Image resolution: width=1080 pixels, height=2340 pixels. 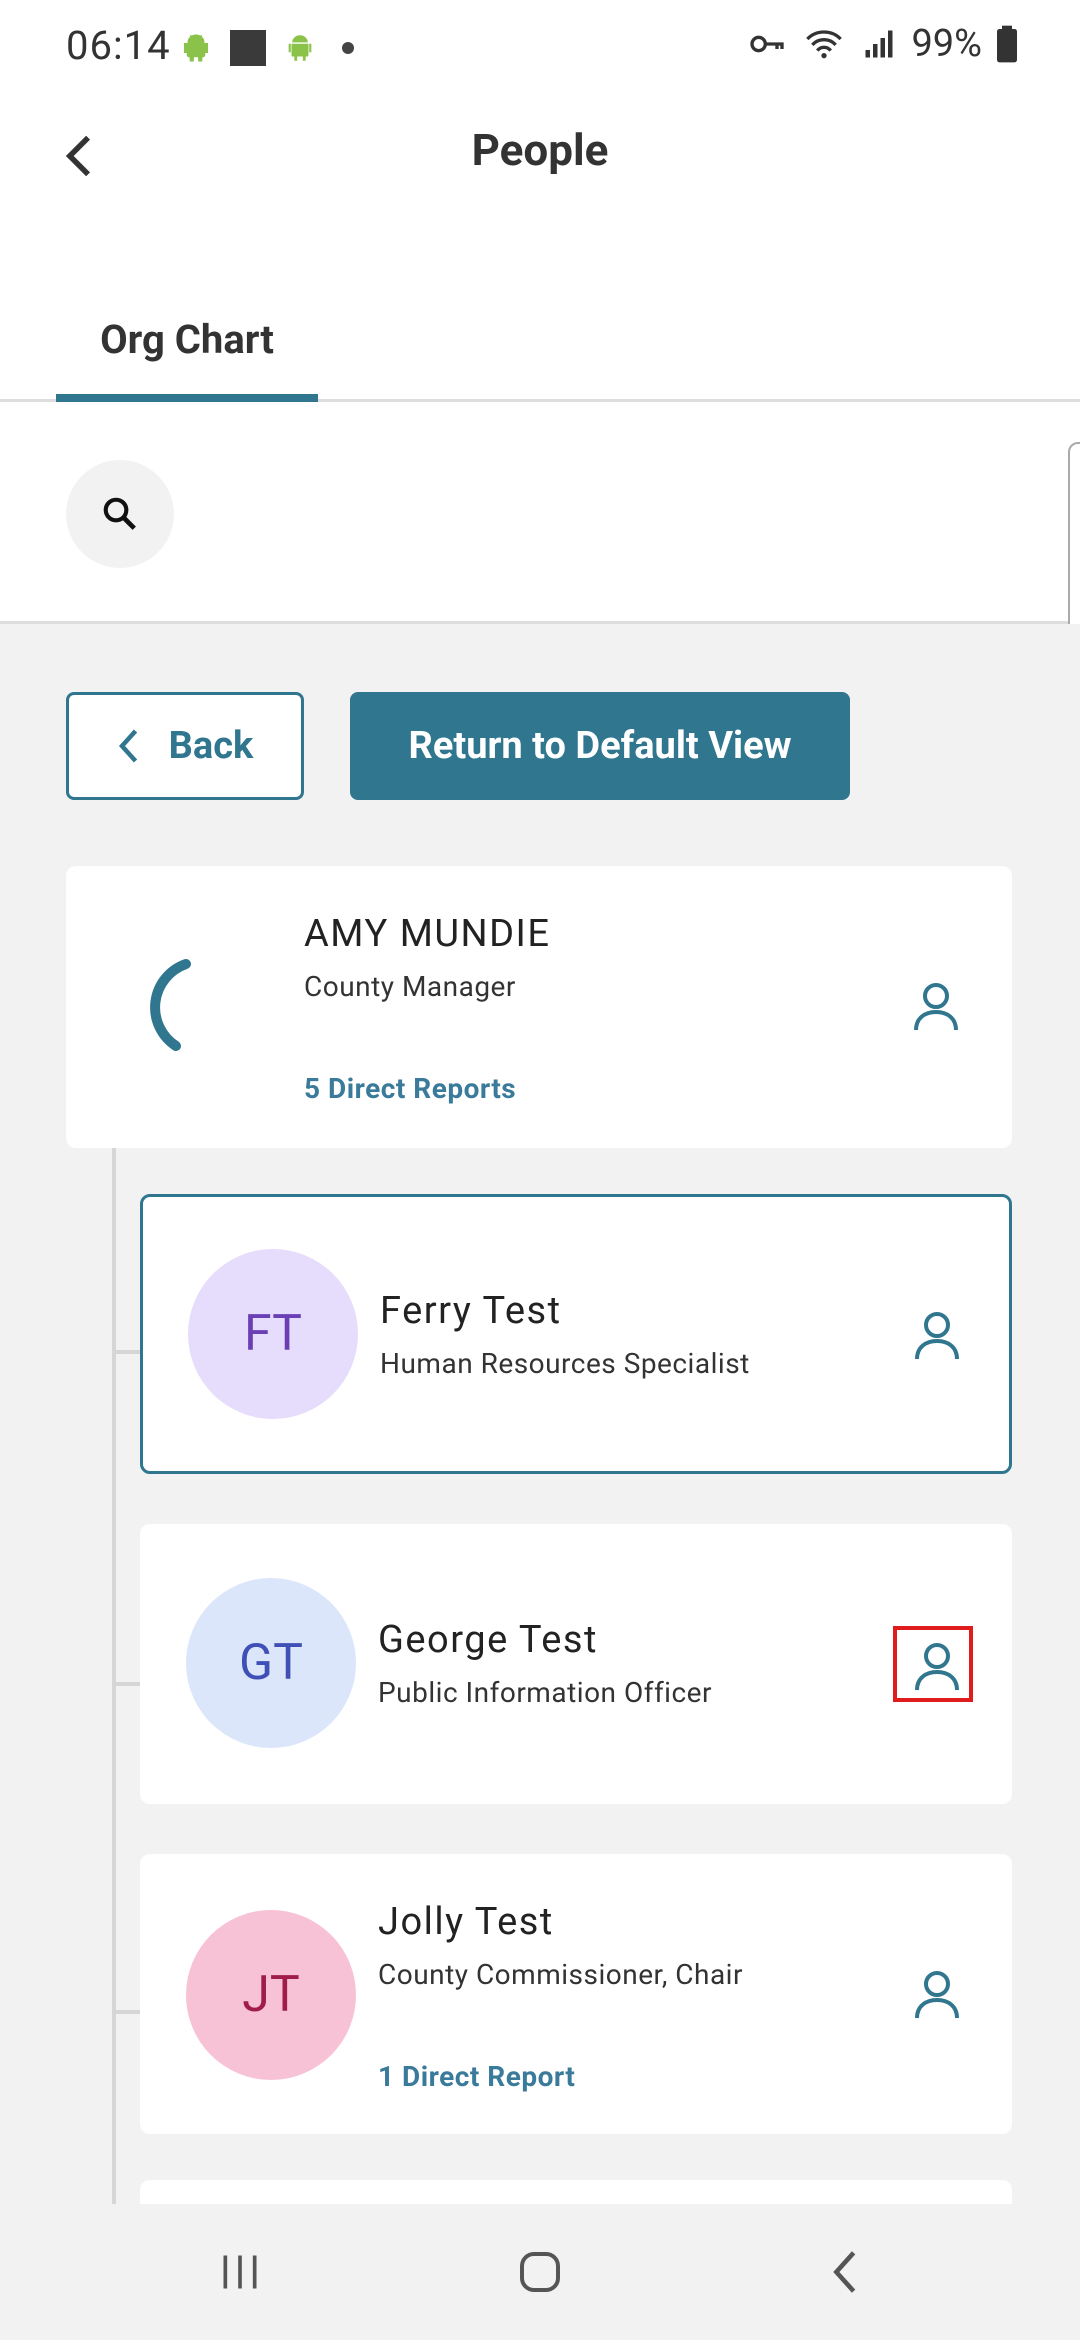 I want to click on system-nav-bar, so click(x=540, y=2272).